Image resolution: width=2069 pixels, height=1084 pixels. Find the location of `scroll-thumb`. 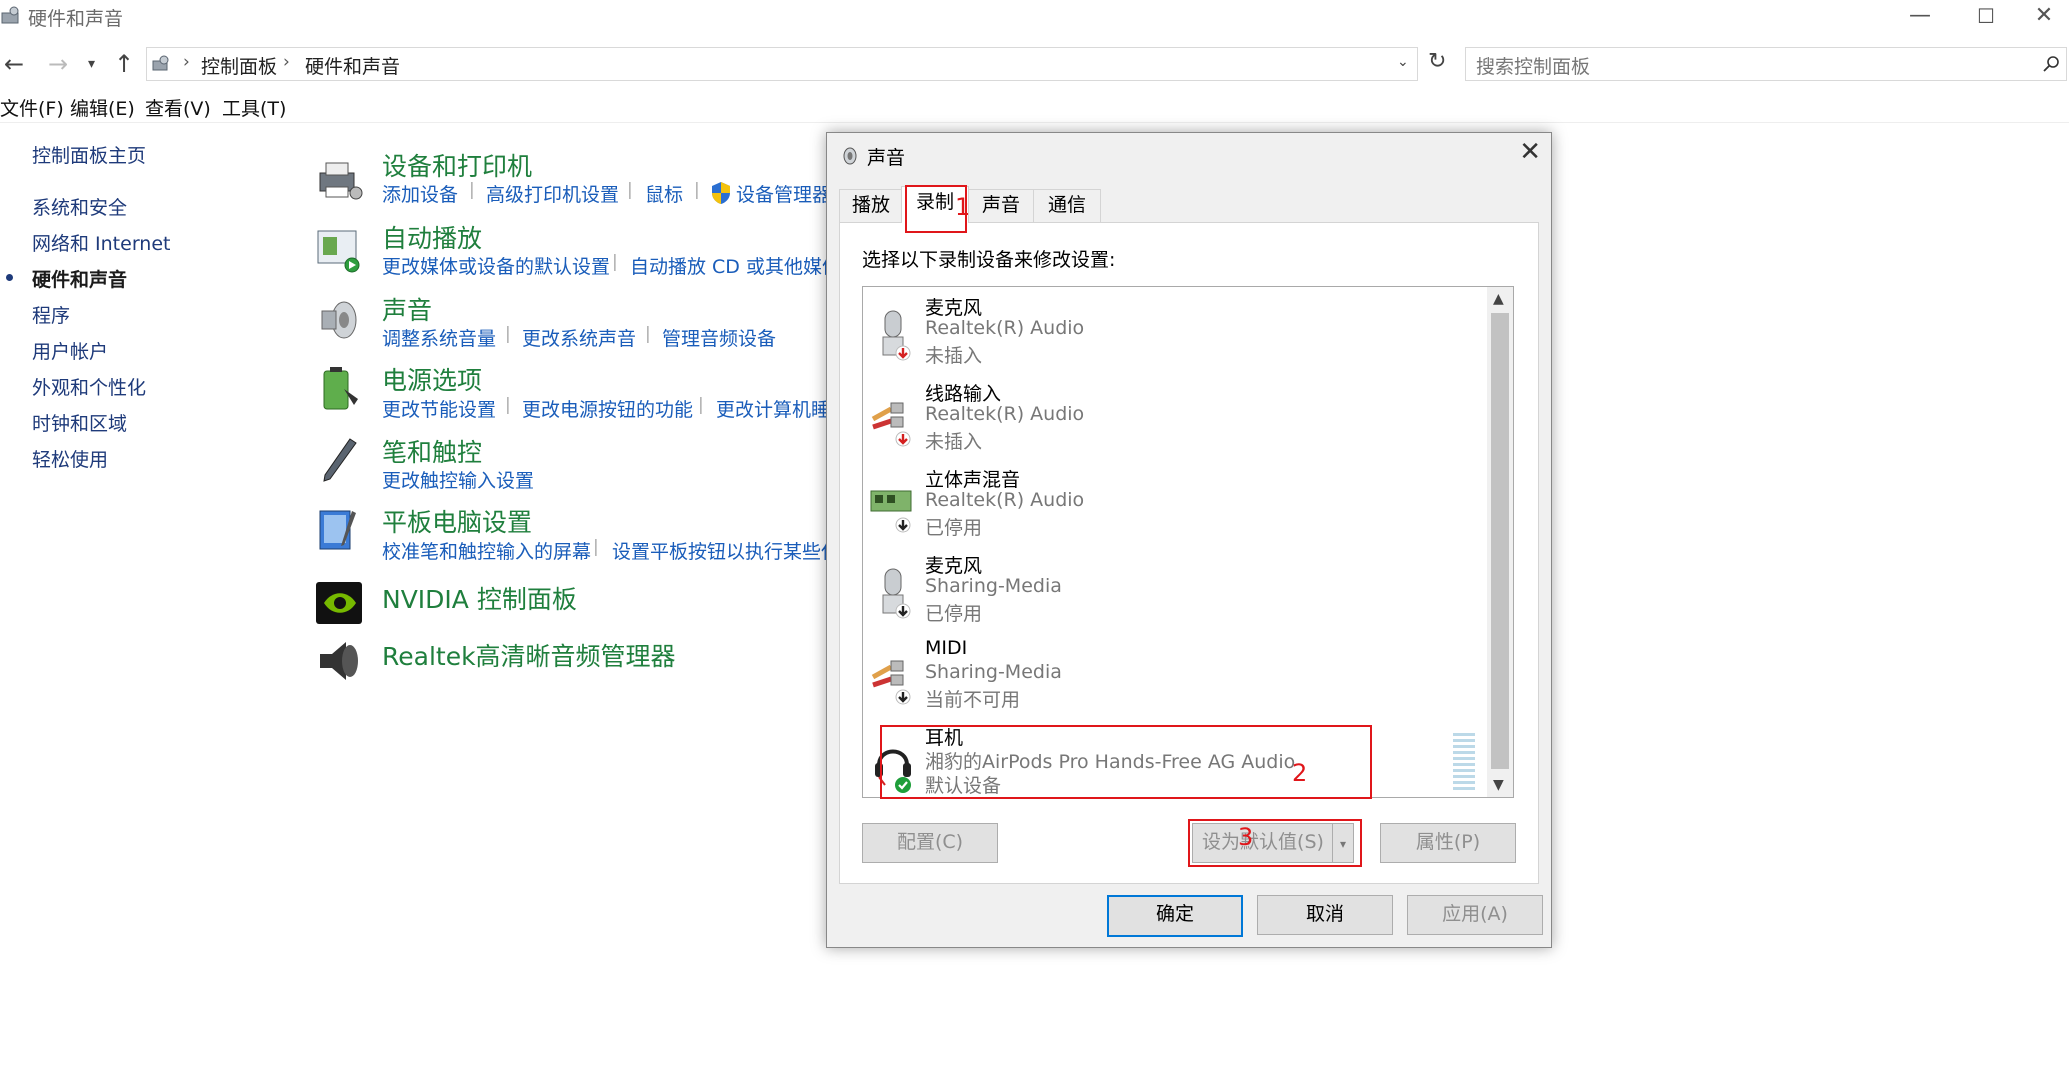

scroll-thumb is located at coordinates (1500, 541).